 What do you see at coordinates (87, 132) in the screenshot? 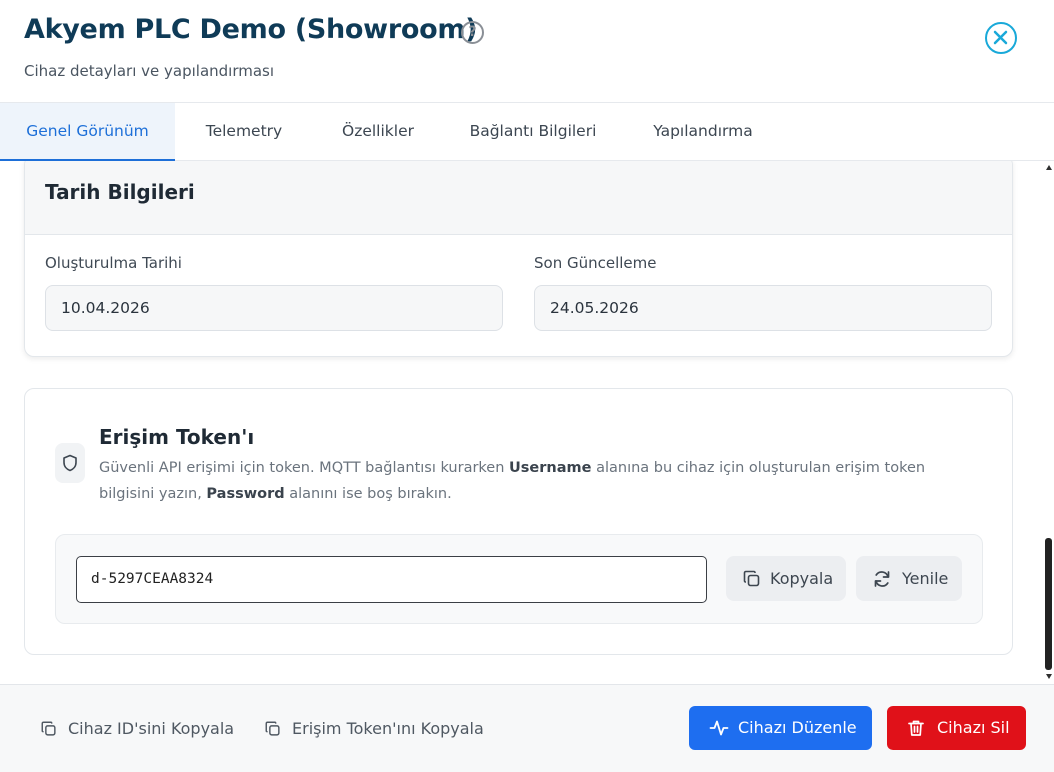
I see `tab-general-overview: Genel Görünüm` at bounding box center [87, 132].